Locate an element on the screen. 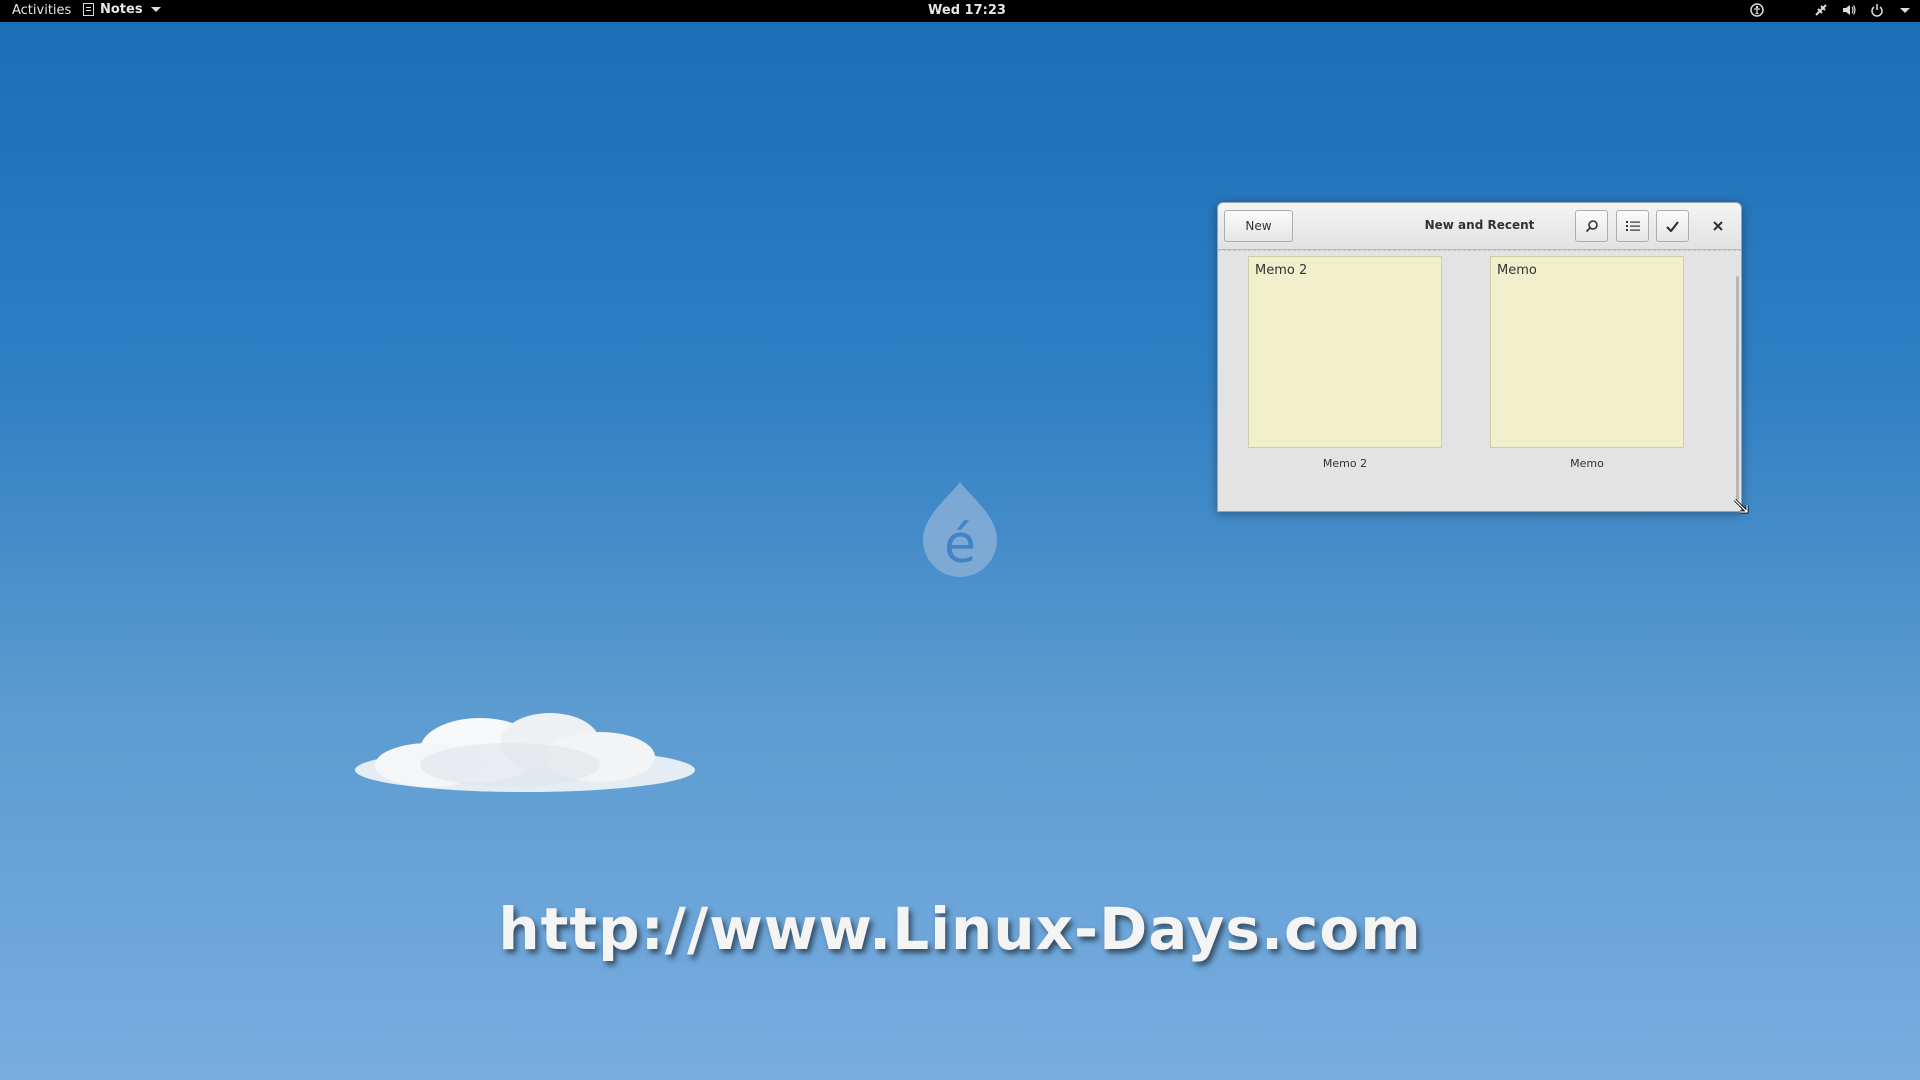  top-bar: Activities Notes Wed 17:23 is located at coordinates (960, 11).